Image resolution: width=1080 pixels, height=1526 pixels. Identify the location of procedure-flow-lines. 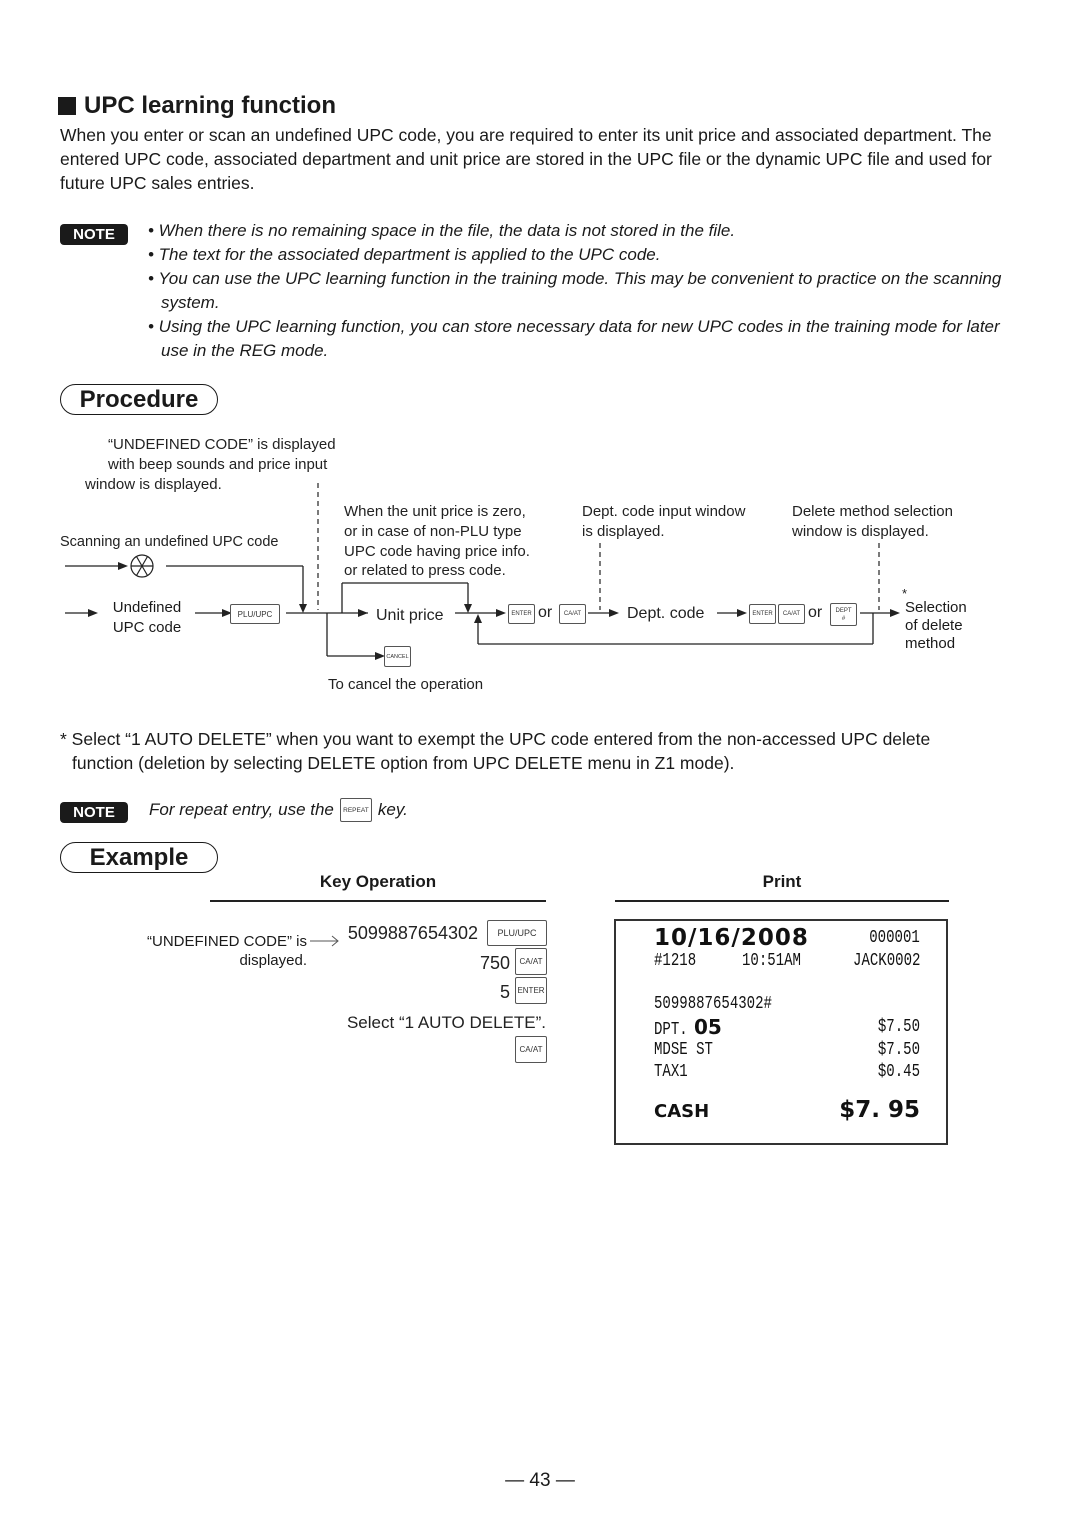
(482, 571).